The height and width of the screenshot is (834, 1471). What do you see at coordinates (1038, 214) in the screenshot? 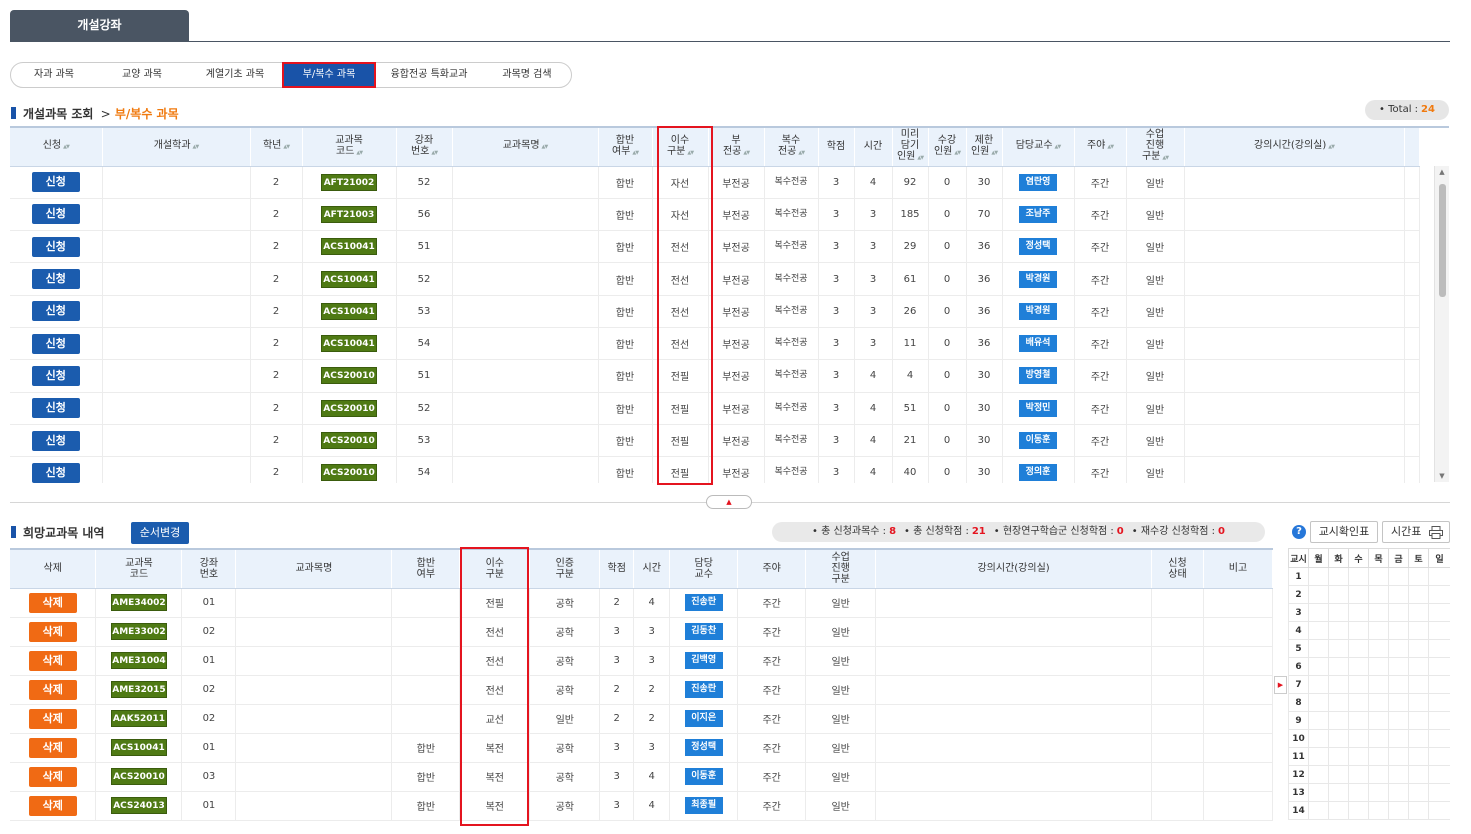
I see `professor-badge: 조남주` at bounding box center [1038, 214].